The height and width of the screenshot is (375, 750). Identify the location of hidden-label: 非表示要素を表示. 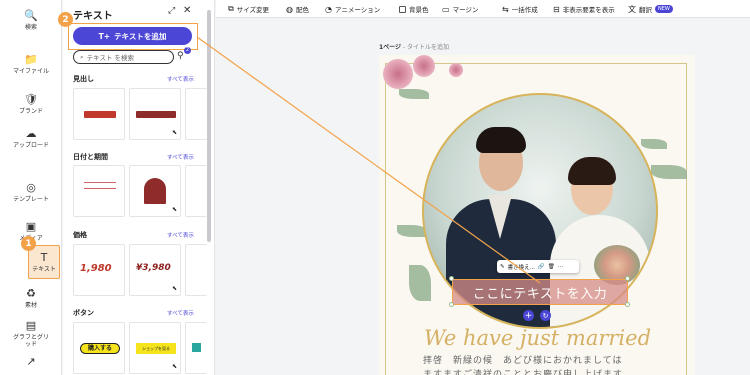
(588, 10).